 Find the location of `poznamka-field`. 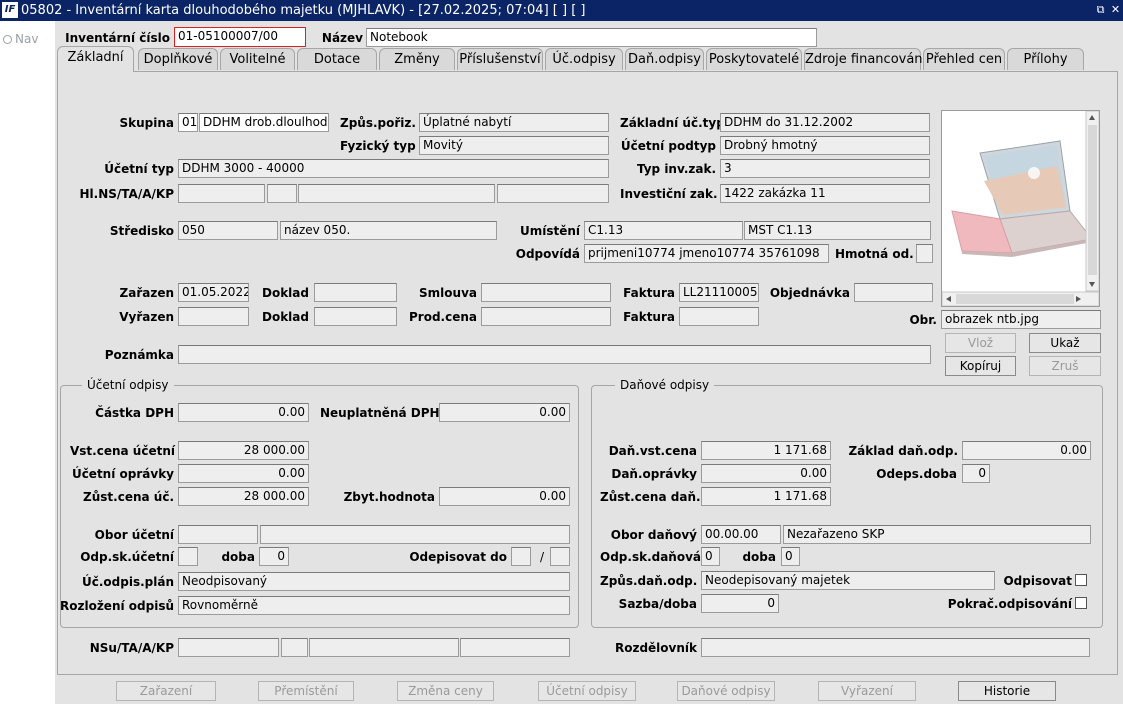

poznamka-field is located at coordinates (554, 354).